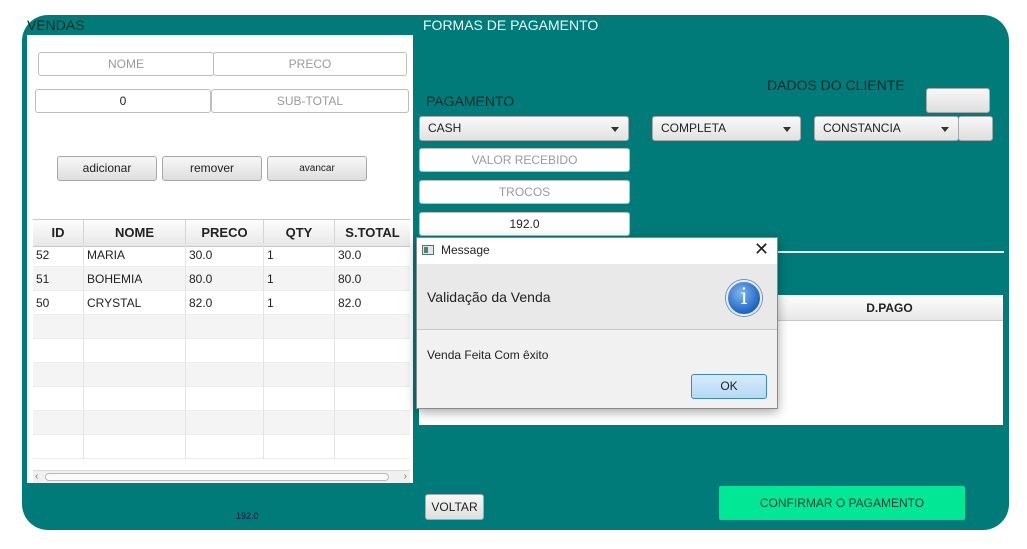 This screenshot has height=549, width=1027. Describe the element at coordinates (889, 308) in the screenshot. I see `col-dpago: D.PAGO` at that location.